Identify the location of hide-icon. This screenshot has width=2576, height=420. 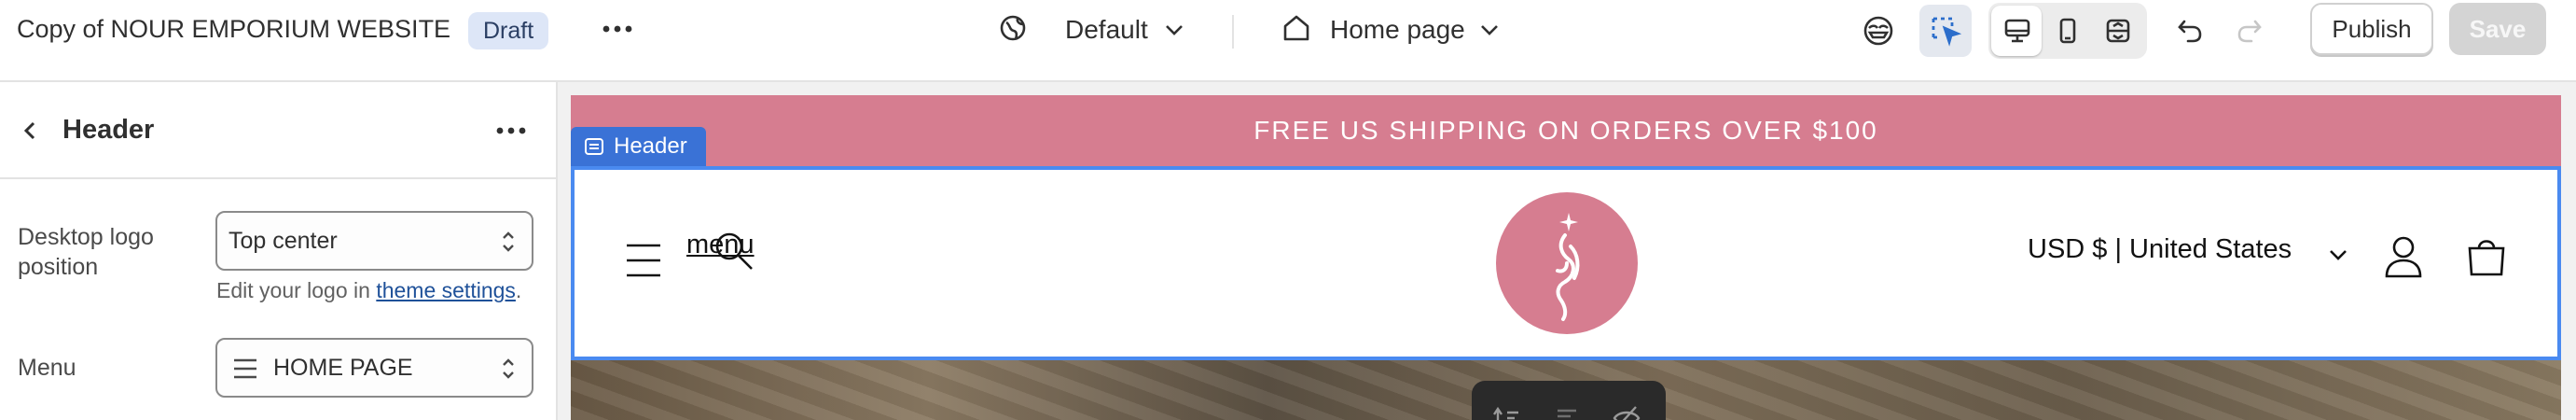
(1626, 411).